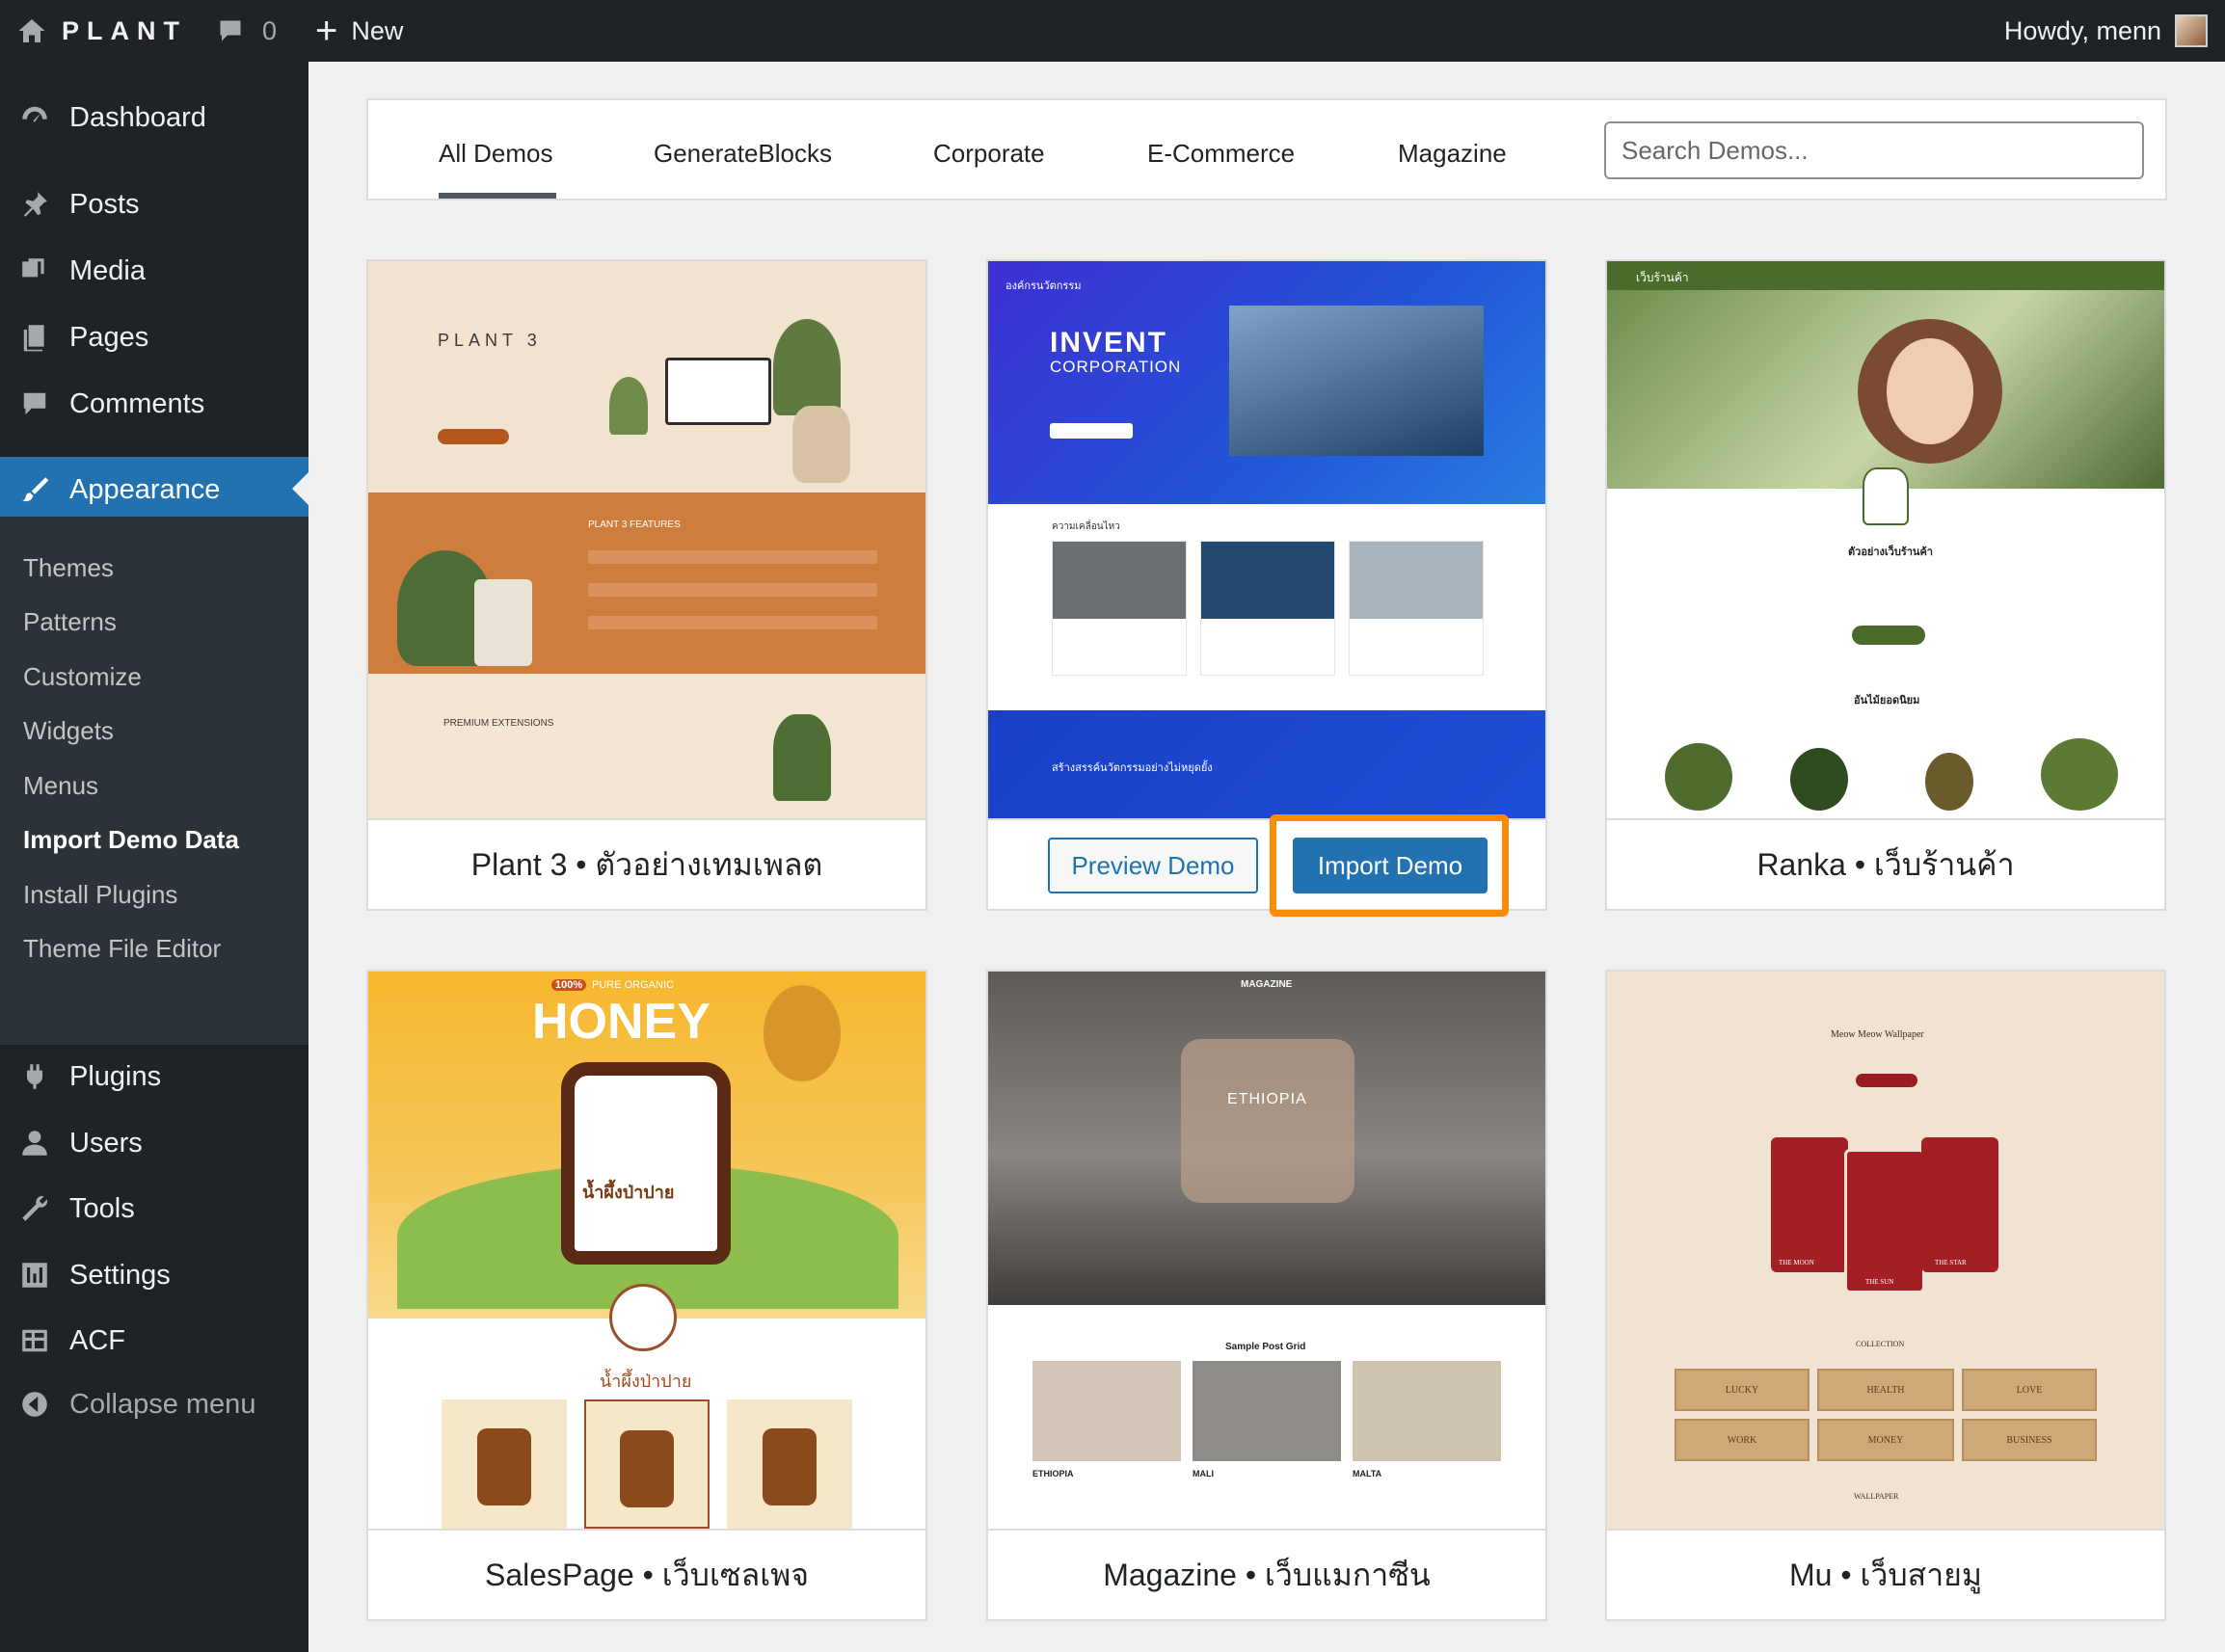 This screenshot has width=2225, height=1652. Describe the element at coordinates (109, 337) in the screenshot. I see `menu-label: Pages` at that location.